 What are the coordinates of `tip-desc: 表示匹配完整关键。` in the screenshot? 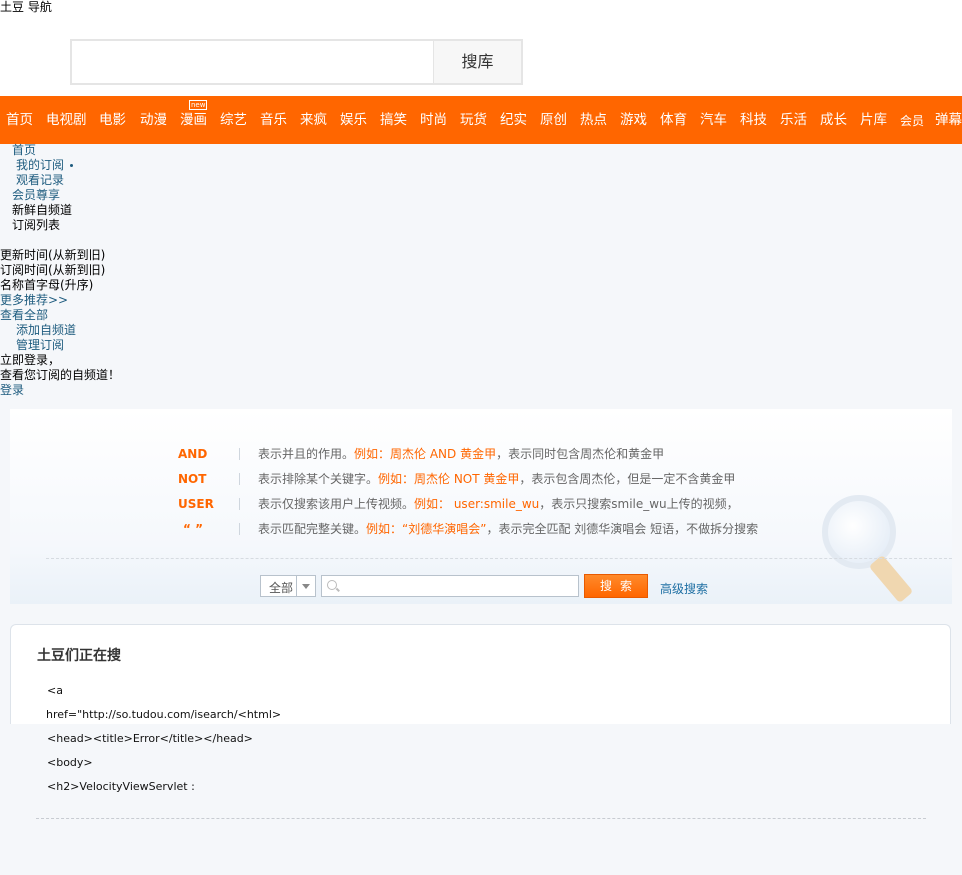 It's located at (312, 529).